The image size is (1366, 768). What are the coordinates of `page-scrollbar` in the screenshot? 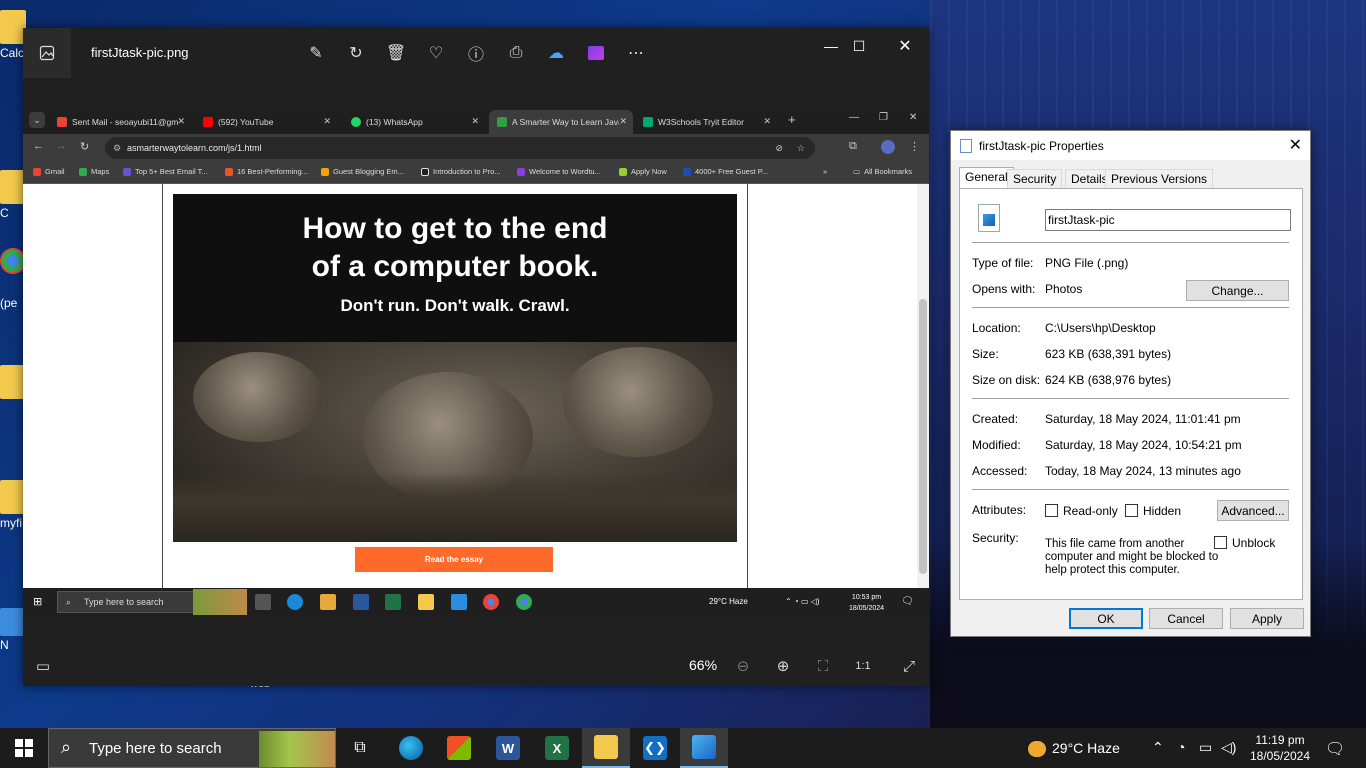 It's located at (923, 386).